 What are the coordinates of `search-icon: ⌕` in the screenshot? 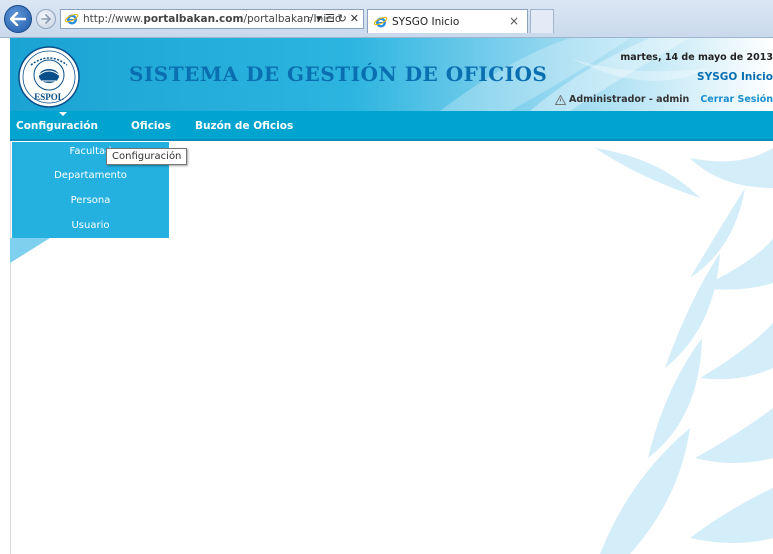 It's located at (310, 19).